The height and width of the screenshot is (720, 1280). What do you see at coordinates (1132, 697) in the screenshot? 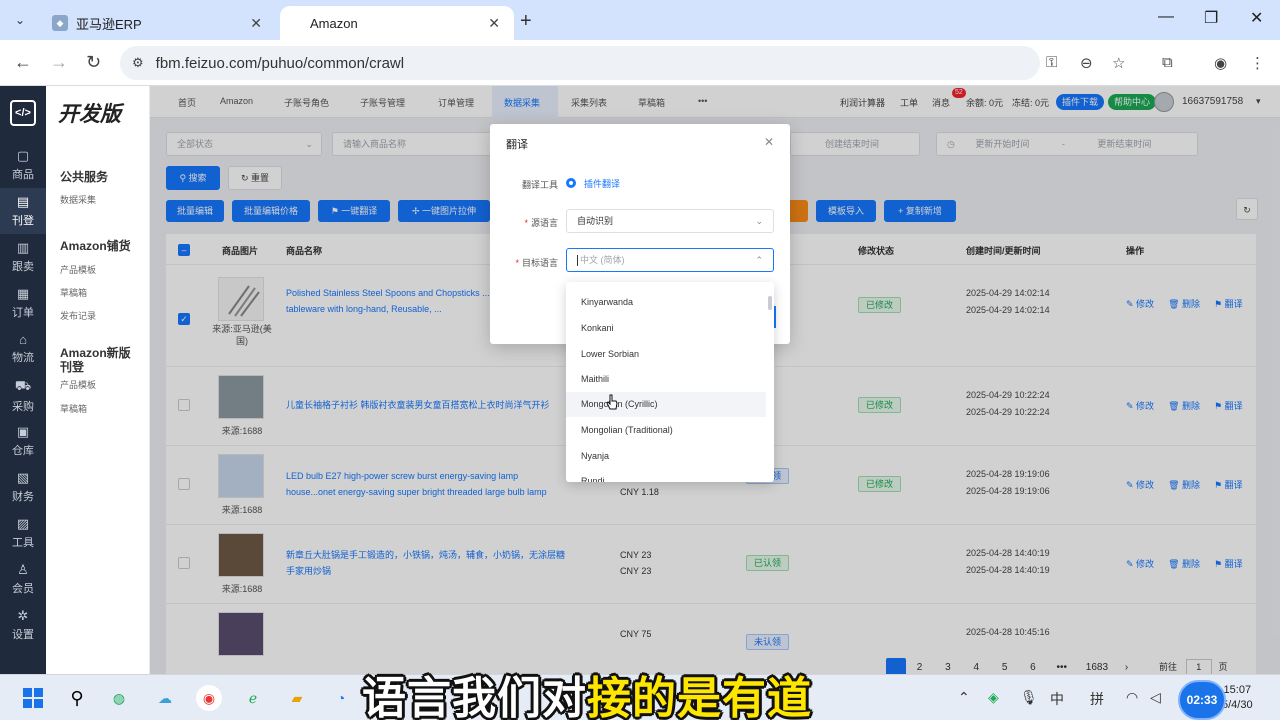
I see `wifi-icon: ◠` at bounding box center [1132, 697].